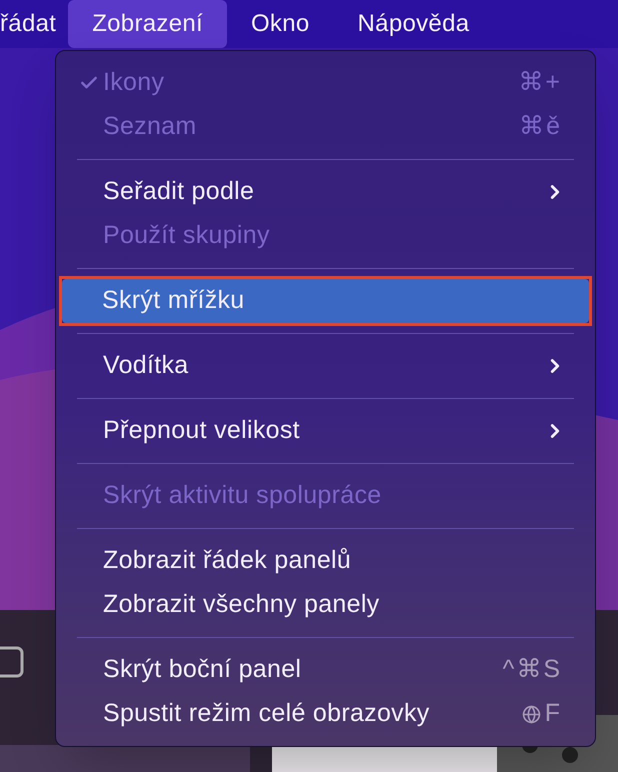 The image size is (618, 772). I want to click on menu-item: Přepnout velikost, so click(325, 431).